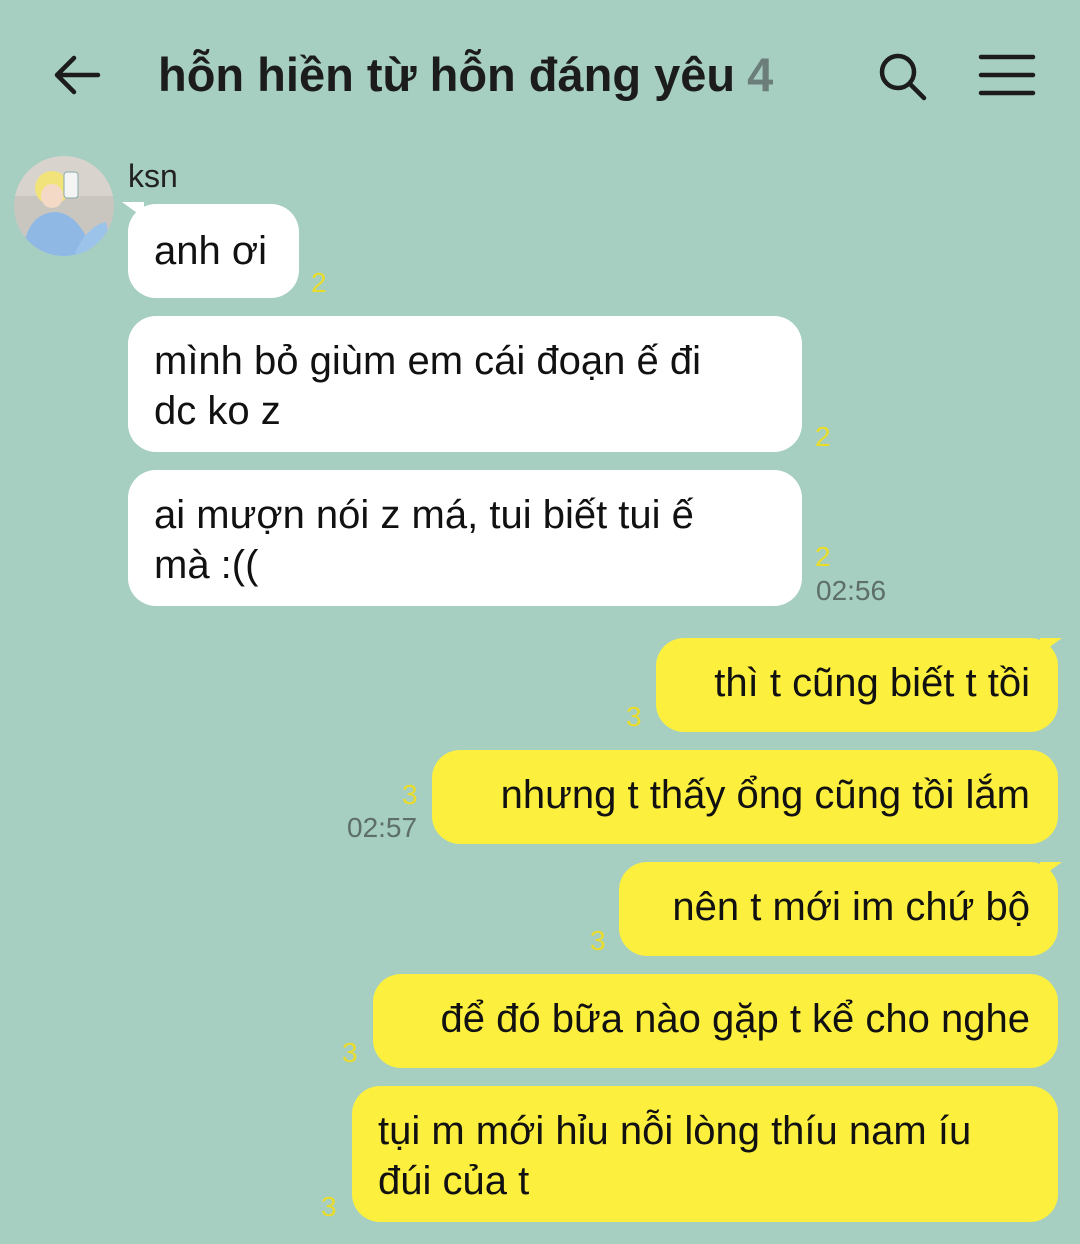  I want to click on message-text-line: đúi của t, so click(454, 1181).